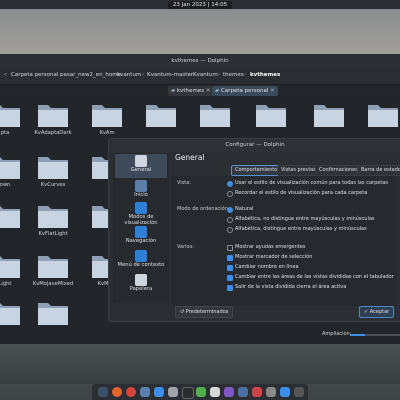 The height and width of the screenshot is (400, 400). Describe the element at coordinates (378, 170) in the screenshot. I see `tab-barra-estado: Barra de estado` at that location.